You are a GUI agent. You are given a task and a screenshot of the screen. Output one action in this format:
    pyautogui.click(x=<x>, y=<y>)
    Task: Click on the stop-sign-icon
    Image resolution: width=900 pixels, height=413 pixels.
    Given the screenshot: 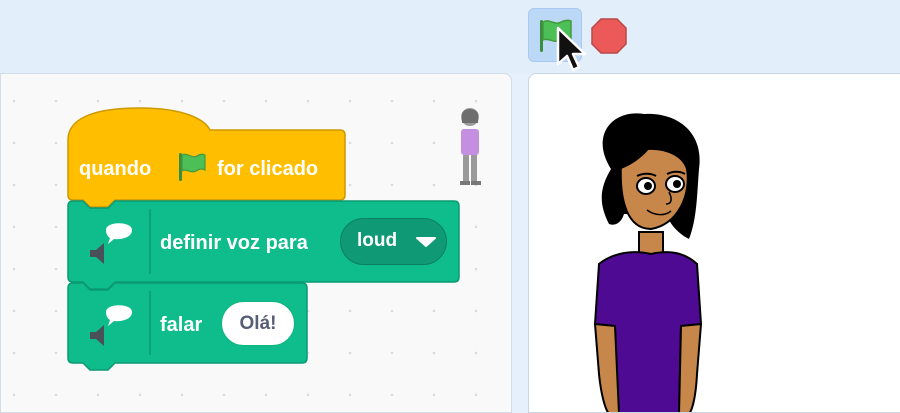 What is the action you would take?
    pyautogui.click(x=609, y=36)
    